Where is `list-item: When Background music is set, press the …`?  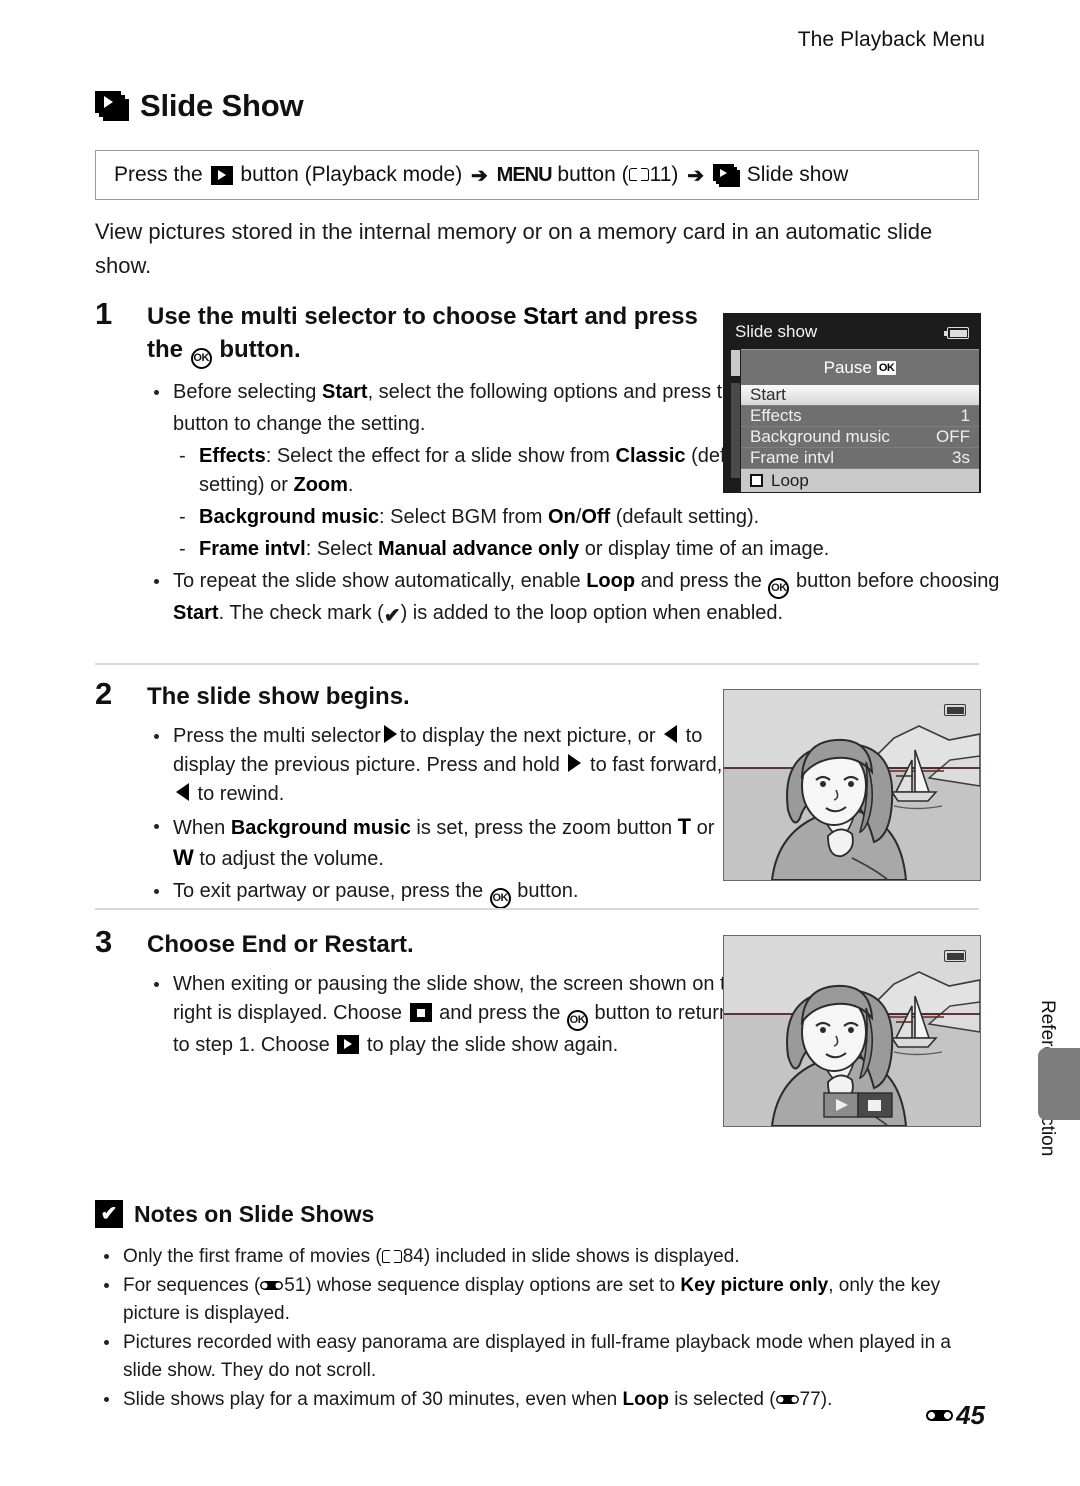
list-item: When Background music is set, press the … is located at coordinates (440, 843).